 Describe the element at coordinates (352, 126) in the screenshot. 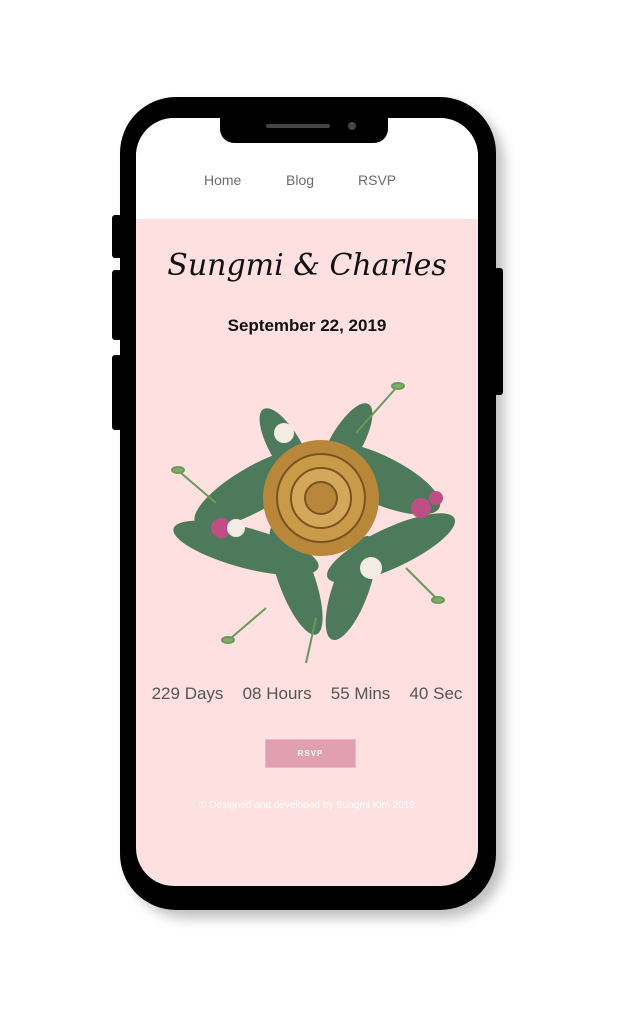

I see `camera-icon` at that location.